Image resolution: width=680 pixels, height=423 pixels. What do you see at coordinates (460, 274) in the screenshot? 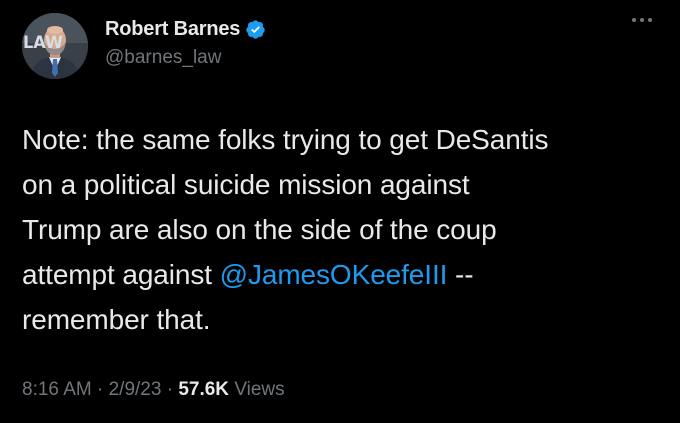
I see `tweet-text-segment: --` at bounding box center [460, 274].